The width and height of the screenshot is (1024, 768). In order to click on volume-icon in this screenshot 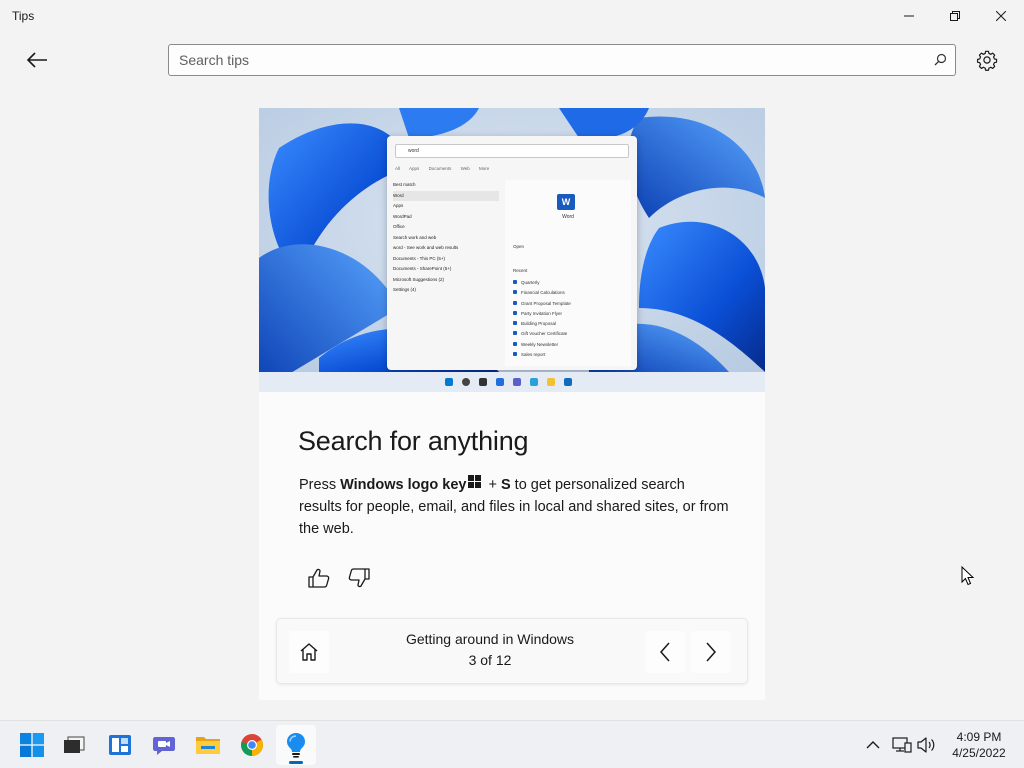, I will do `click(926, 745)`.